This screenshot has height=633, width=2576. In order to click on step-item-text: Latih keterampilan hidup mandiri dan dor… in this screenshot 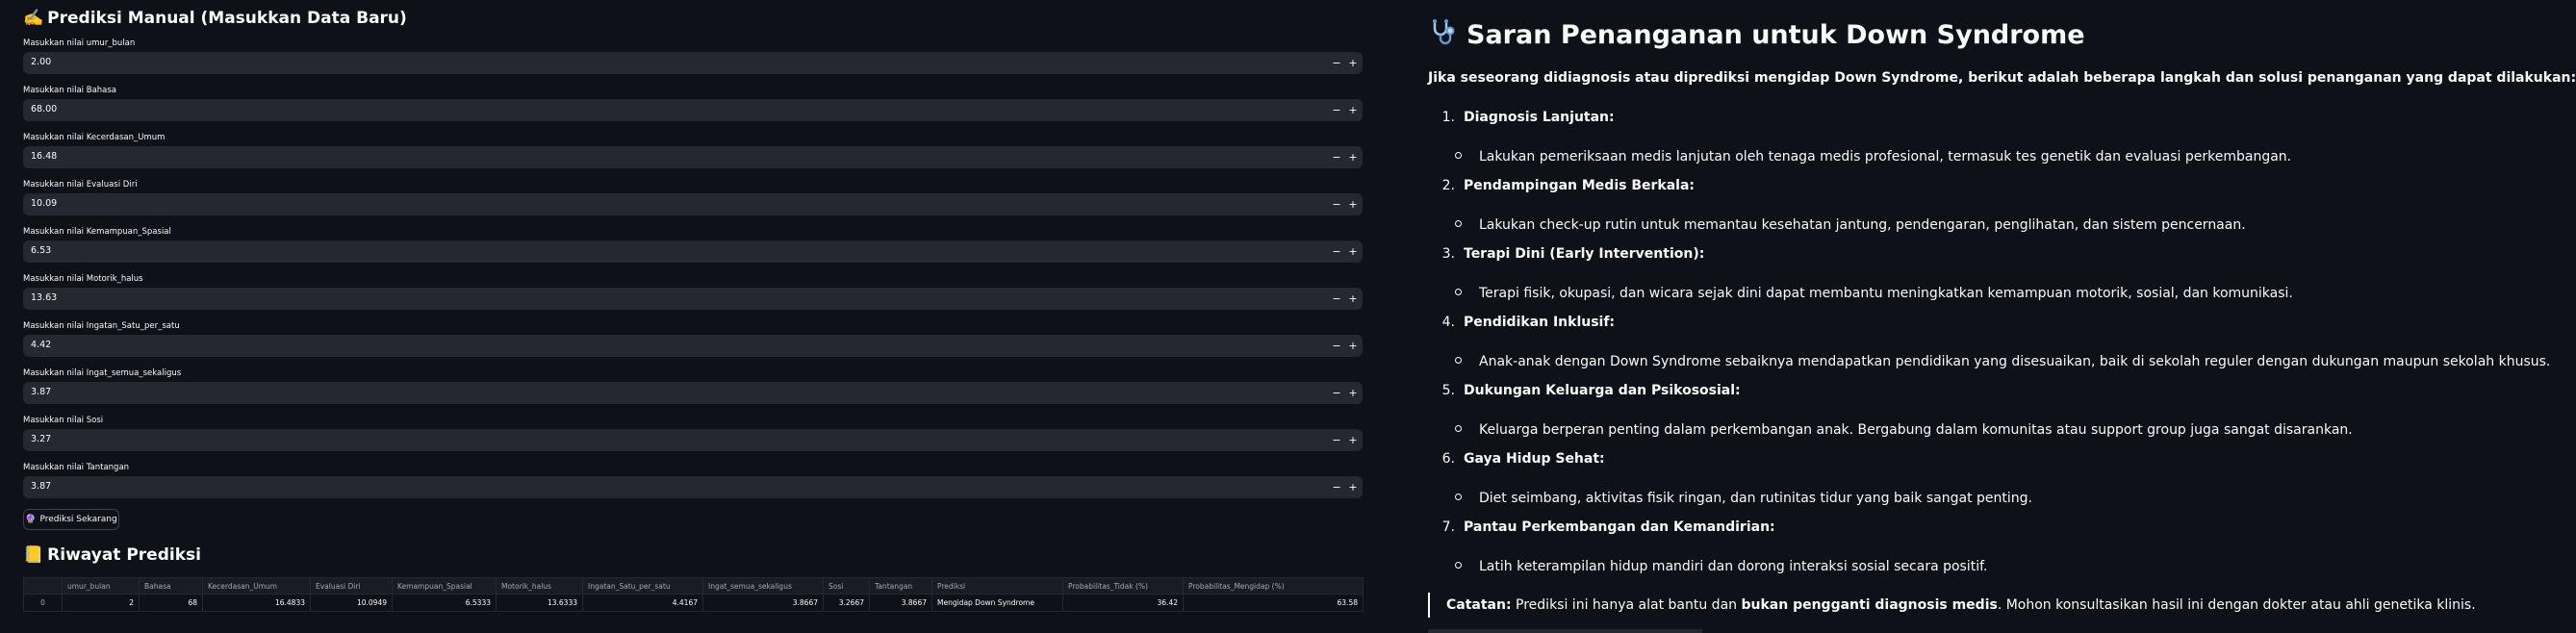, I will do `click(1733, 566)`.